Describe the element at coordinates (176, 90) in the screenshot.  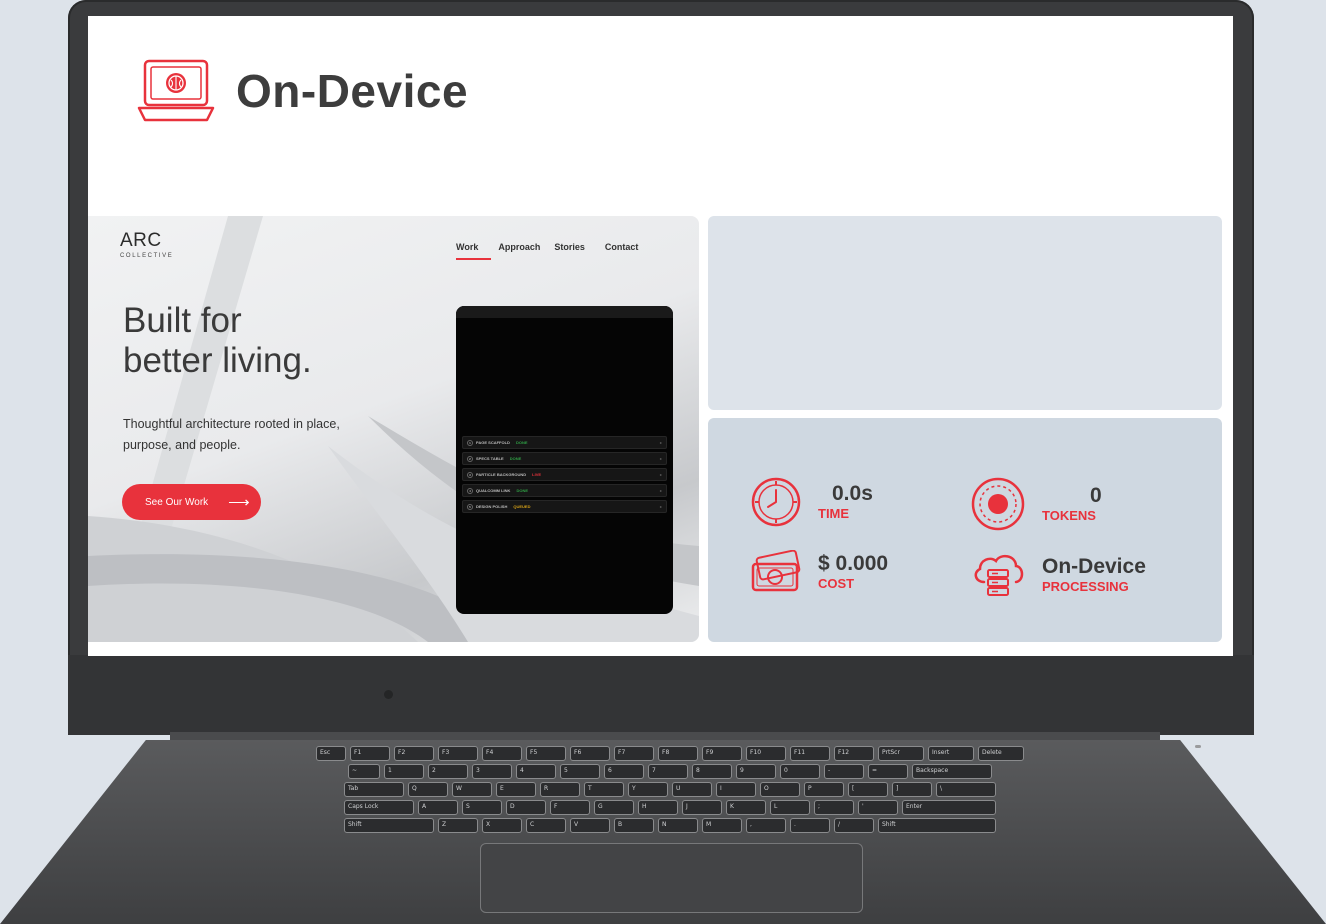
I see `laptop-brain-icon` at that location.